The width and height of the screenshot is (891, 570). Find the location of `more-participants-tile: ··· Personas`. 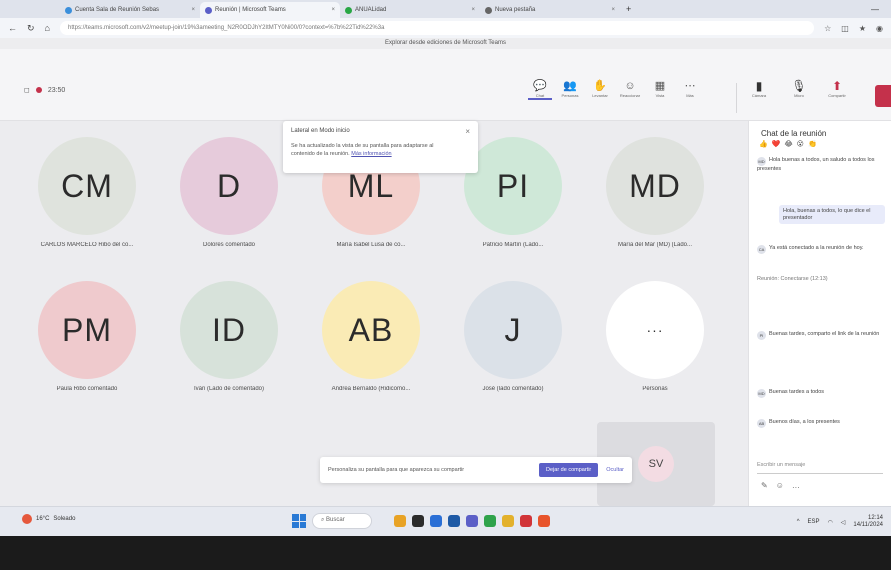

more-participants-tile: ··· Personas is located at coordinates (655, 336).